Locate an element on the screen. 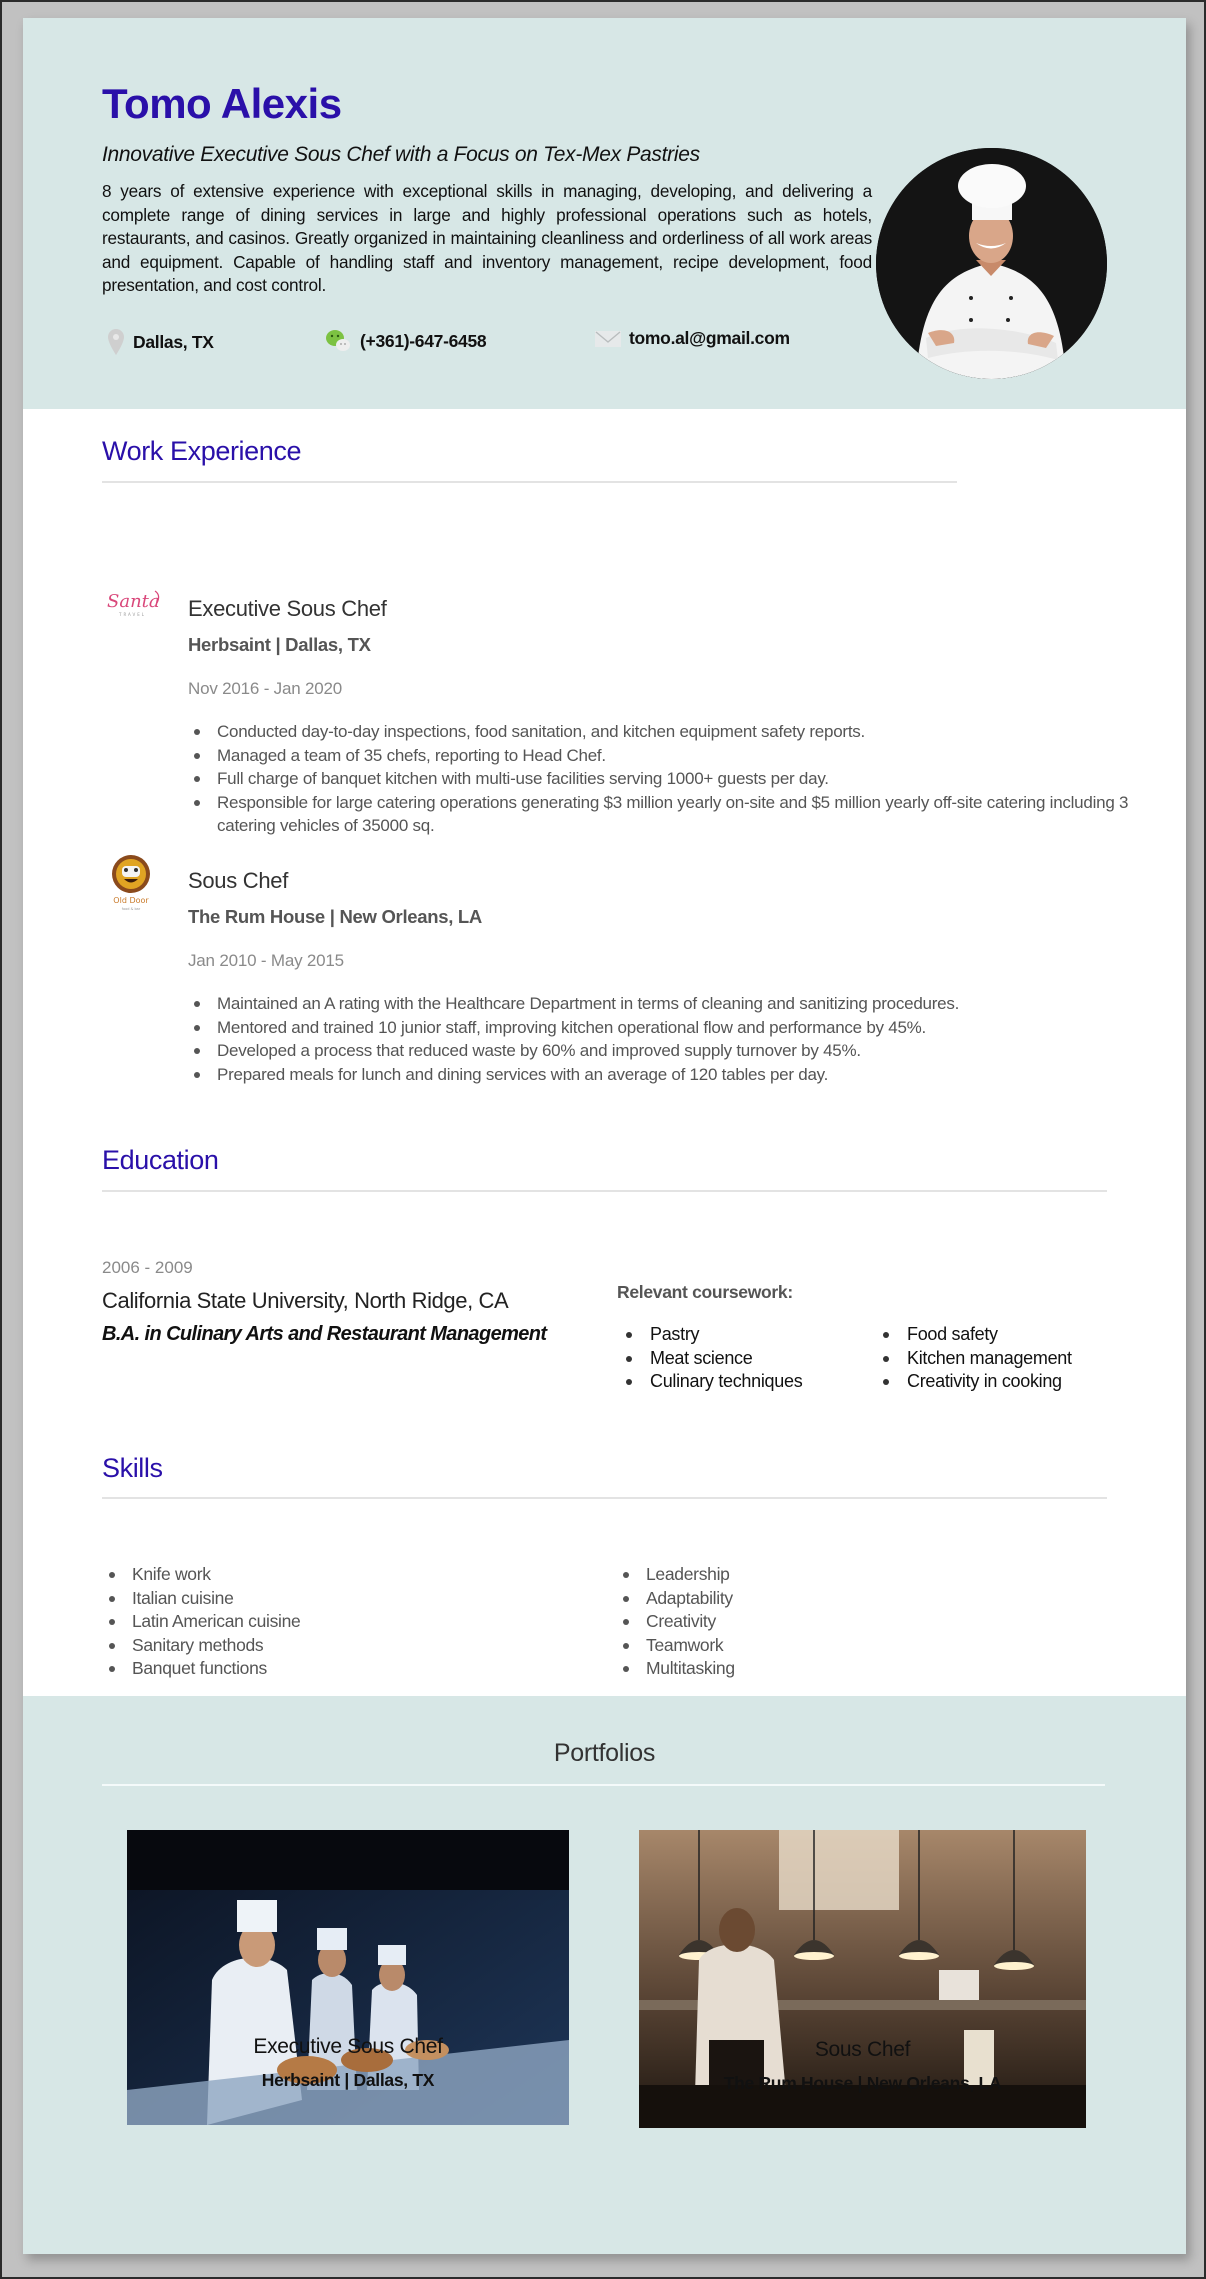 This screenshot has width=1206, height=2279. list-item: Meat science is located at coordinates (711, 1359).